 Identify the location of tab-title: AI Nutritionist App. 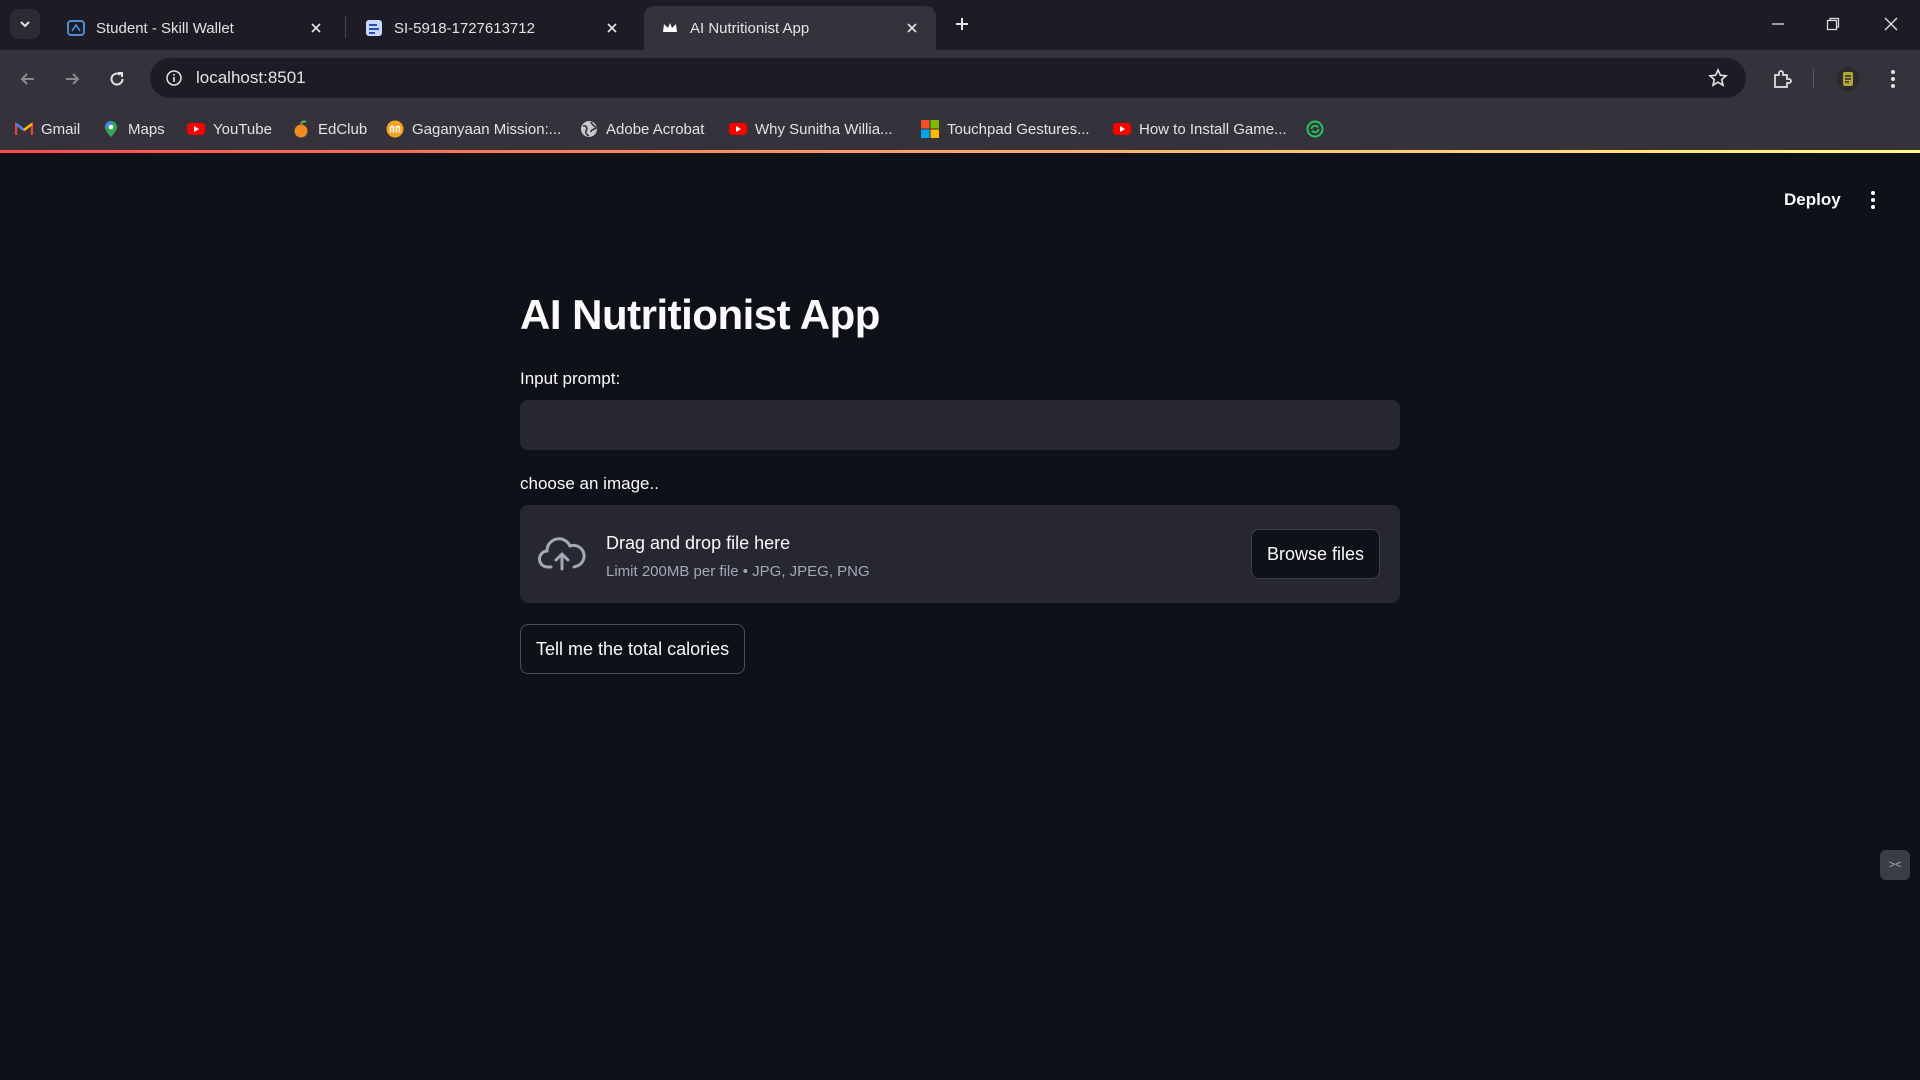
(750, 28).